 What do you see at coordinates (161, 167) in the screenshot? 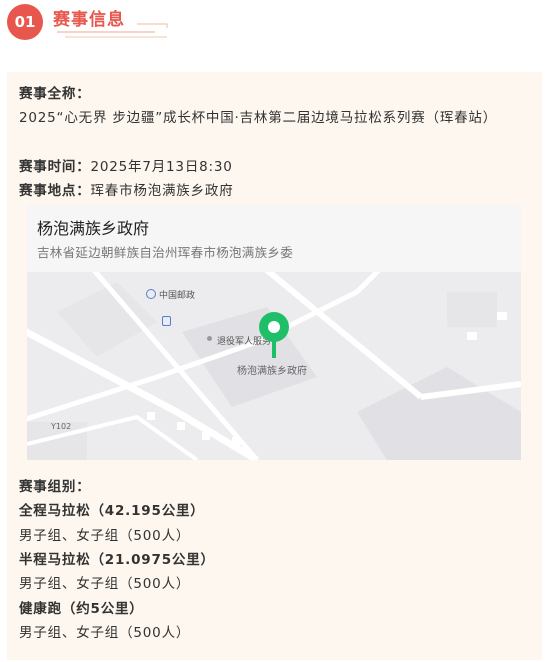
I see `event-time-value: 2025年7月13日8:30` at bounding box center [161, 167].